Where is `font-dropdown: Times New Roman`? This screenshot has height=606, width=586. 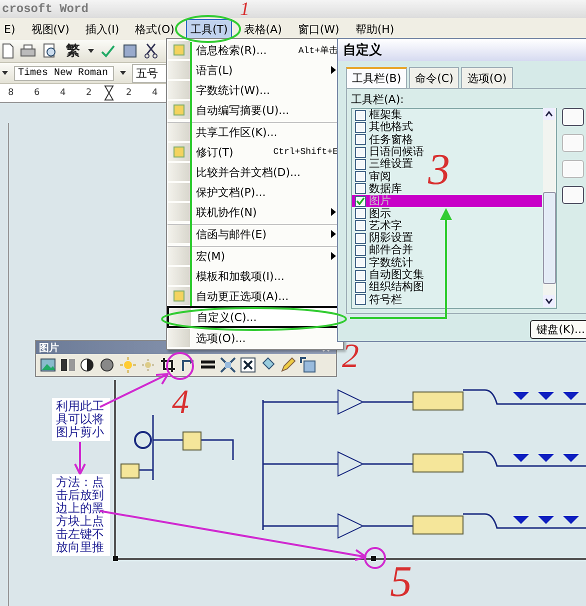 font-dropdown: Times New Roman is located at coordinates (64, 73).